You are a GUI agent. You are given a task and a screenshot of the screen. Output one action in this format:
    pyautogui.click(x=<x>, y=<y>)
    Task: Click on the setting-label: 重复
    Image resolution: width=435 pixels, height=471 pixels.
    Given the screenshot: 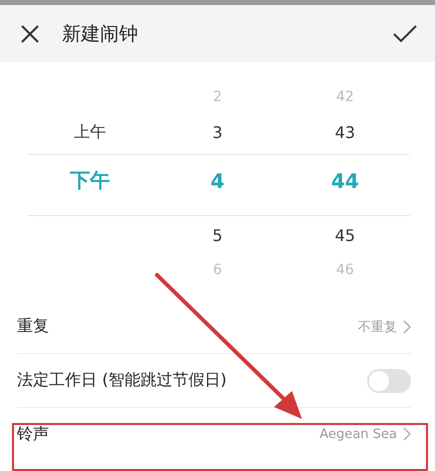 What is the action you would take?
    pyautogui.click(x=33, y=326)
    